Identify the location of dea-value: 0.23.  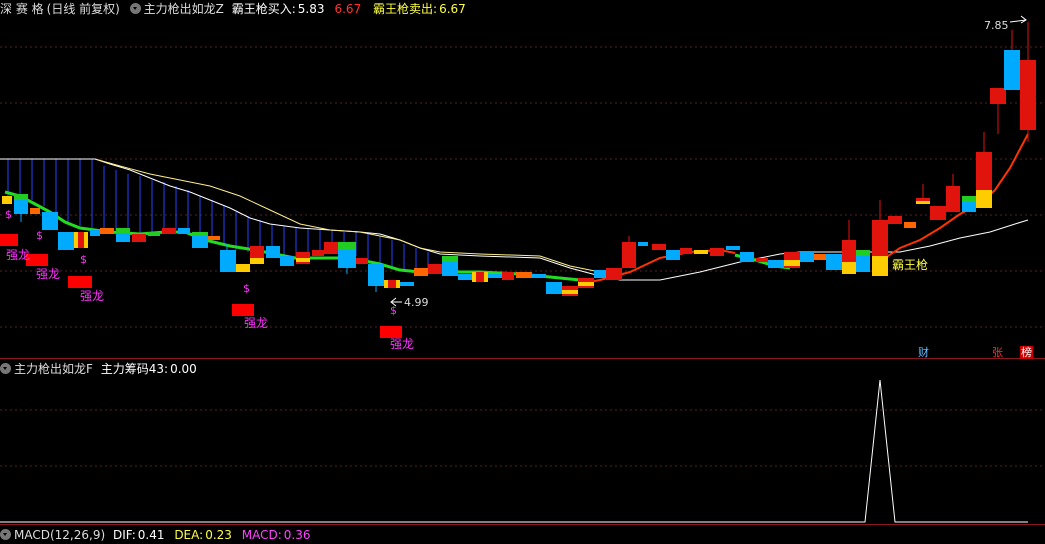
(218, 535).